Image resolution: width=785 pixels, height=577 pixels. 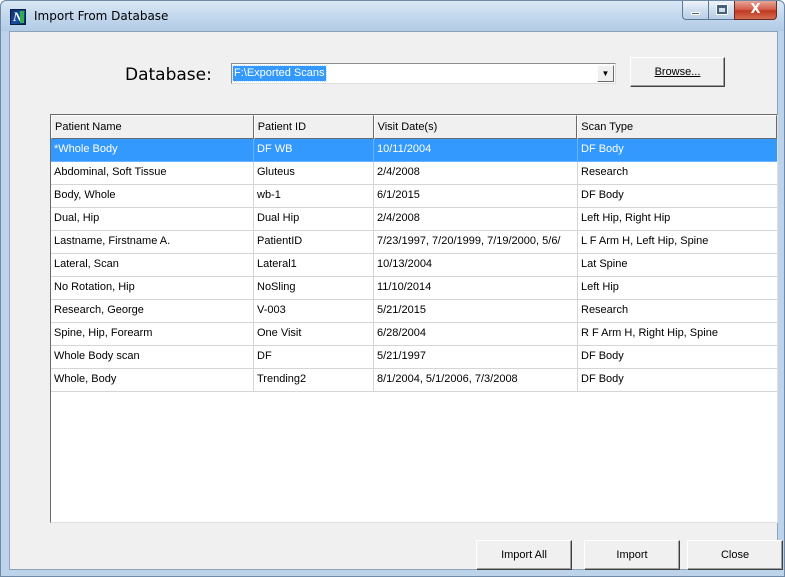 What do you see at coordinates (476, 288) in the screenshot?
I see `table-cell: 11/10/2014` at bounding box center [476, 288].